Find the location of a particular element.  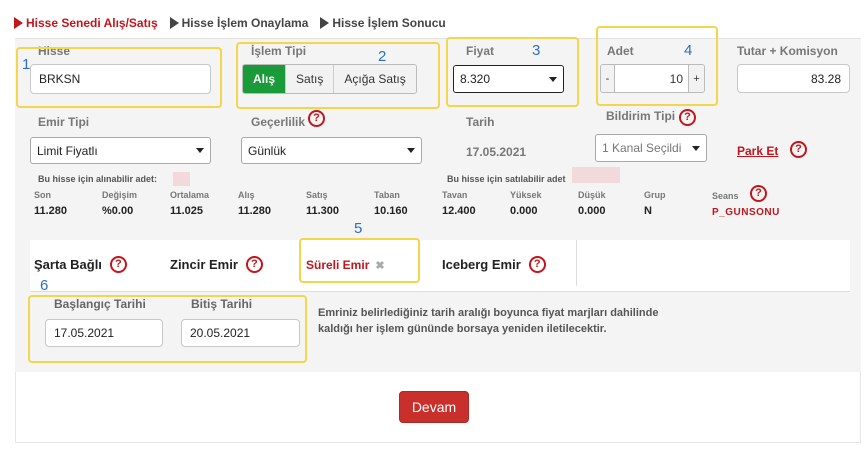

step-sonuc: Hisse İşlem Sonucu is located at coordinates (383, 23).